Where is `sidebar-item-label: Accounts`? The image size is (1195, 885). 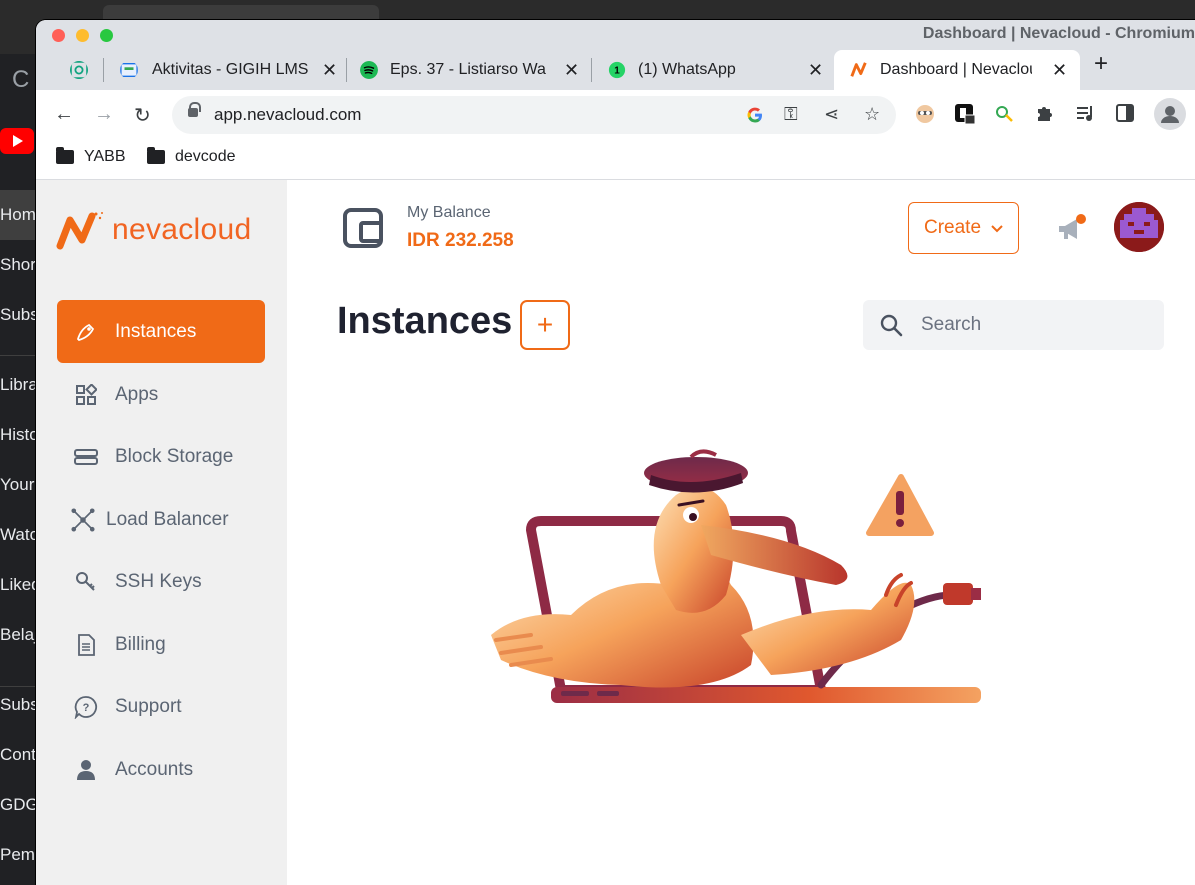
sidebar-item-label: Accounts is located at coordinates (154, 769).